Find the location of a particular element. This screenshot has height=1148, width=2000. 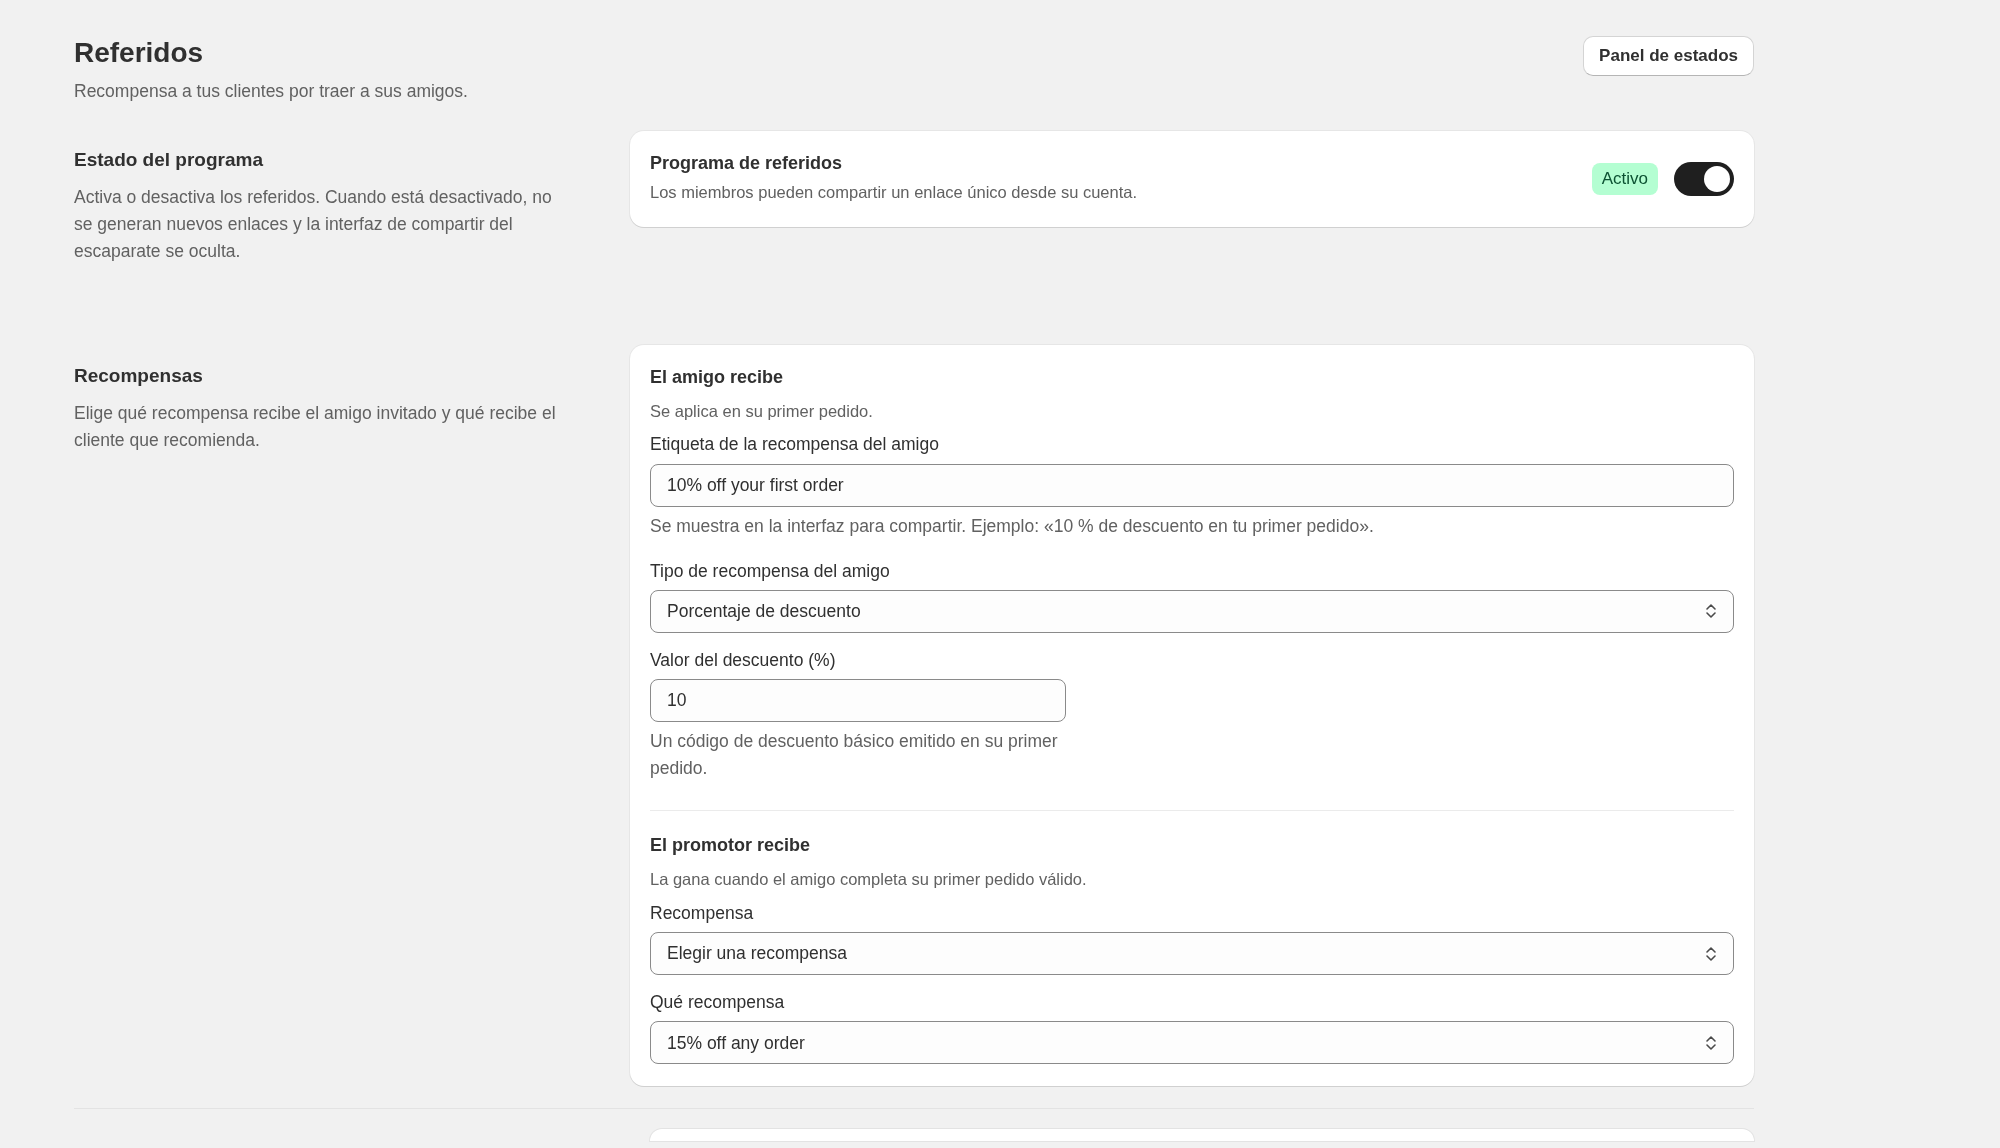

field-label: Recompensa is located at coordinates (702, 913).